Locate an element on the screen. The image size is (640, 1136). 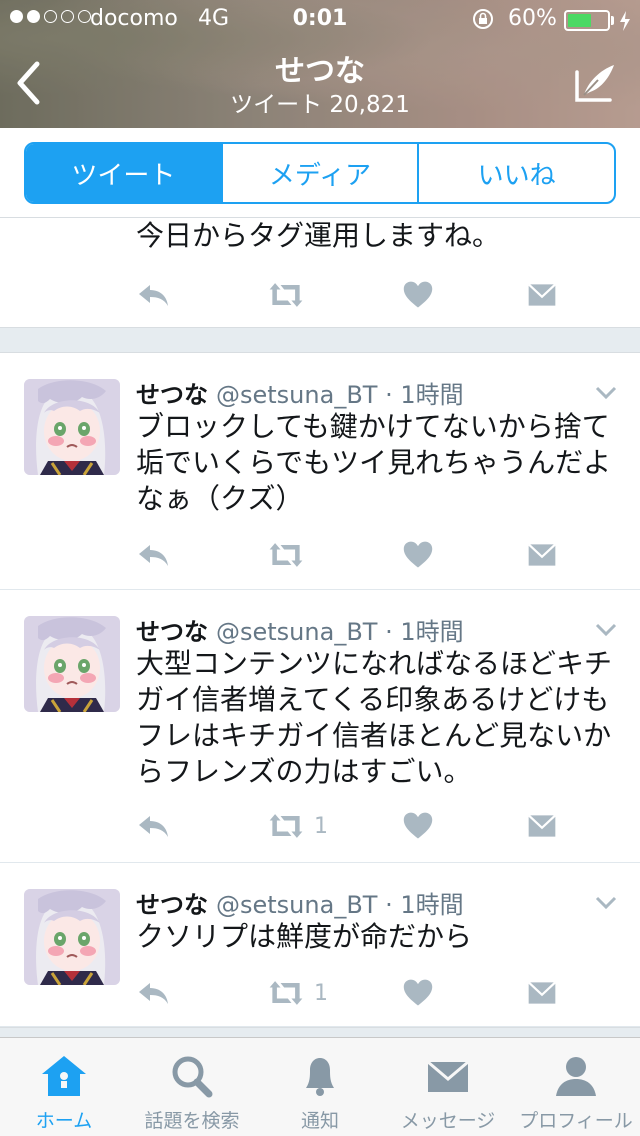
tweet-text-line: クソリプは鮮度が命だから is located at coordinates (304, 936).